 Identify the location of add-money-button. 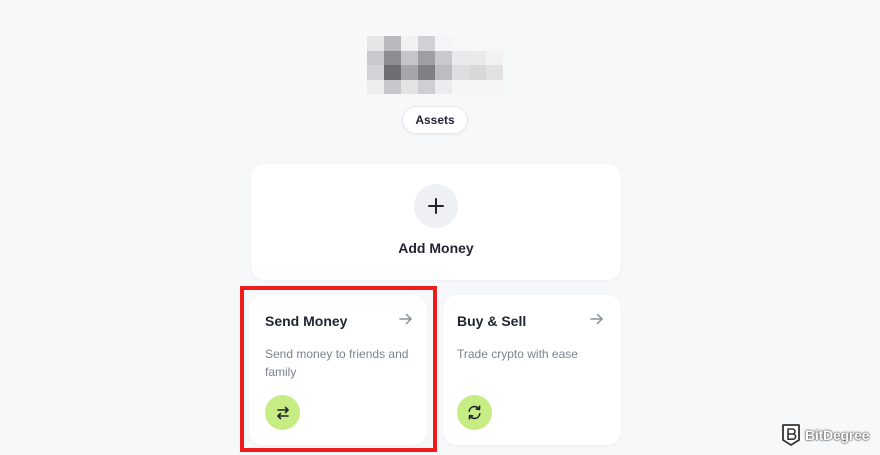
(436, 206).